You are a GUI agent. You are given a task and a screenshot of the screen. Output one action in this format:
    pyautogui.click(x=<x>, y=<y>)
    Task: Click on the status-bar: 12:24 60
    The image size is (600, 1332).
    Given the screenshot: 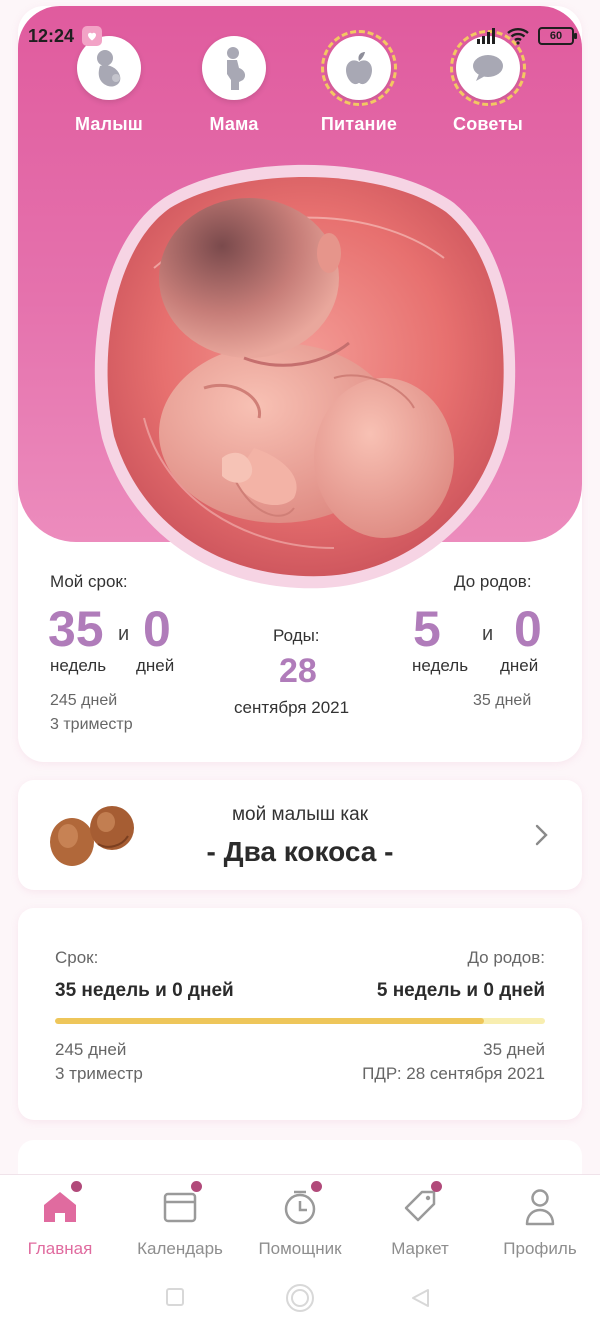 What is the action you would take?
    pyautogui.click(x=302, y=36)
    